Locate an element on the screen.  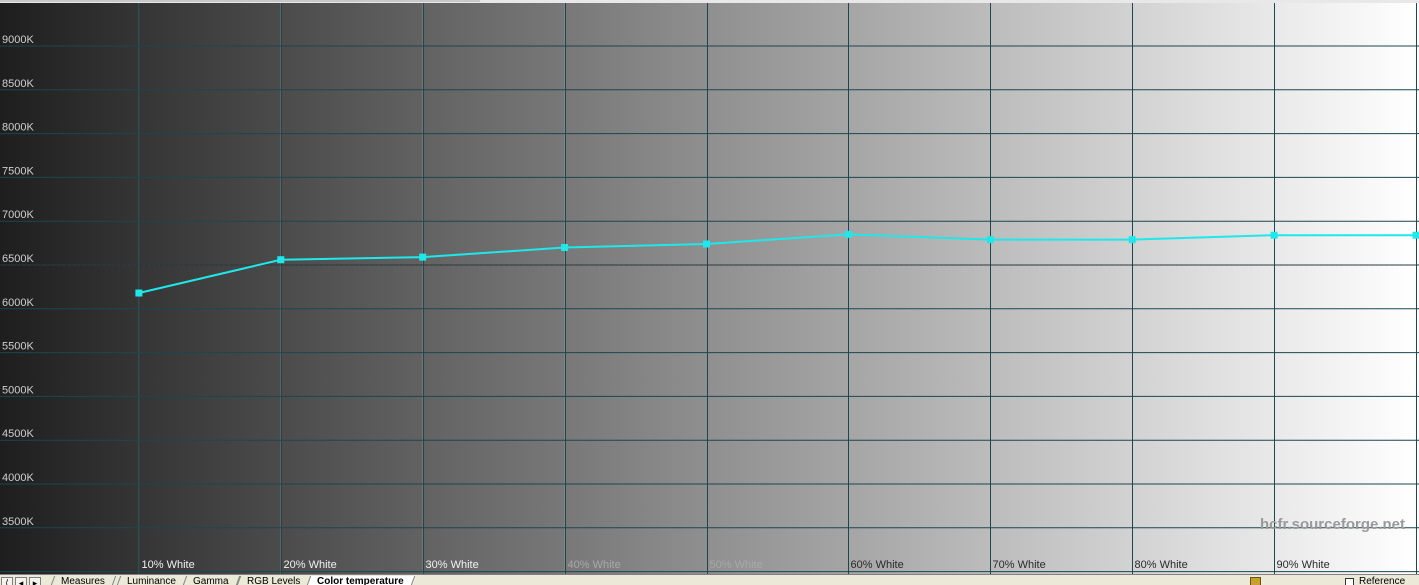
x-tick-label: 20% White is located at coordinates (310, 565).